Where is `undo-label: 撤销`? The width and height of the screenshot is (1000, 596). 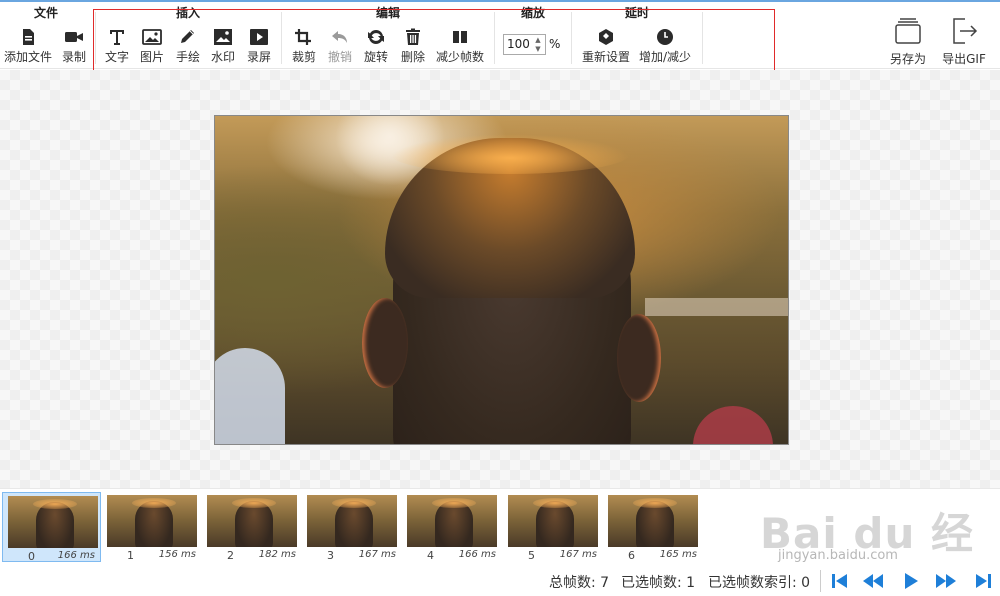
undo-label: 撤销 is located at coordinates (340, 57).